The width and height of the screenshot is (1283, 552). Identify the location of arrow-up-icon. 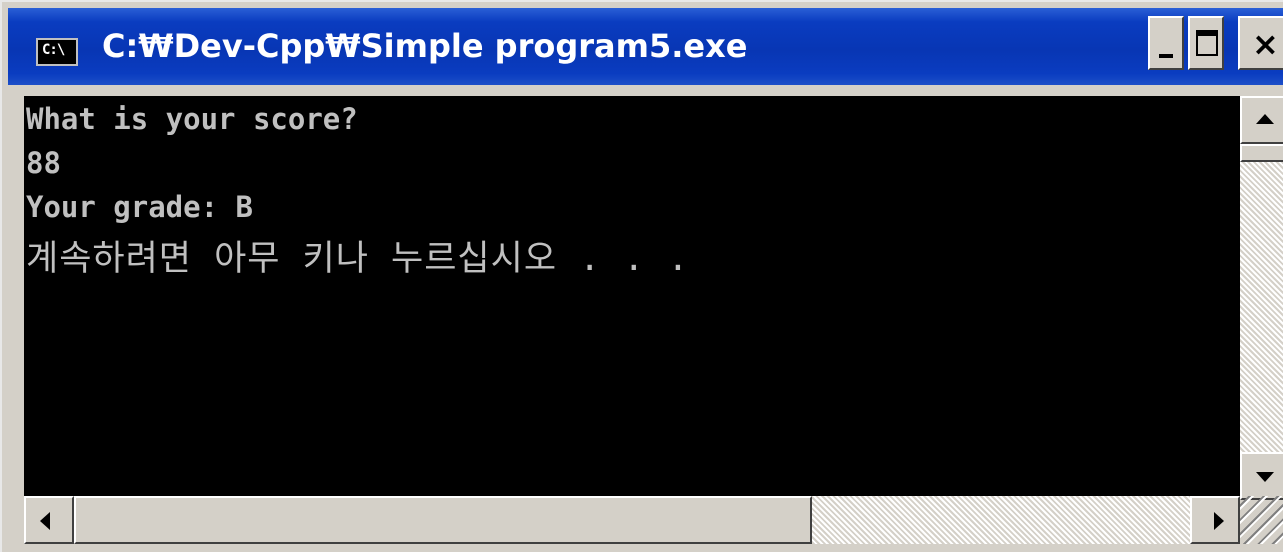
(1265, 119).